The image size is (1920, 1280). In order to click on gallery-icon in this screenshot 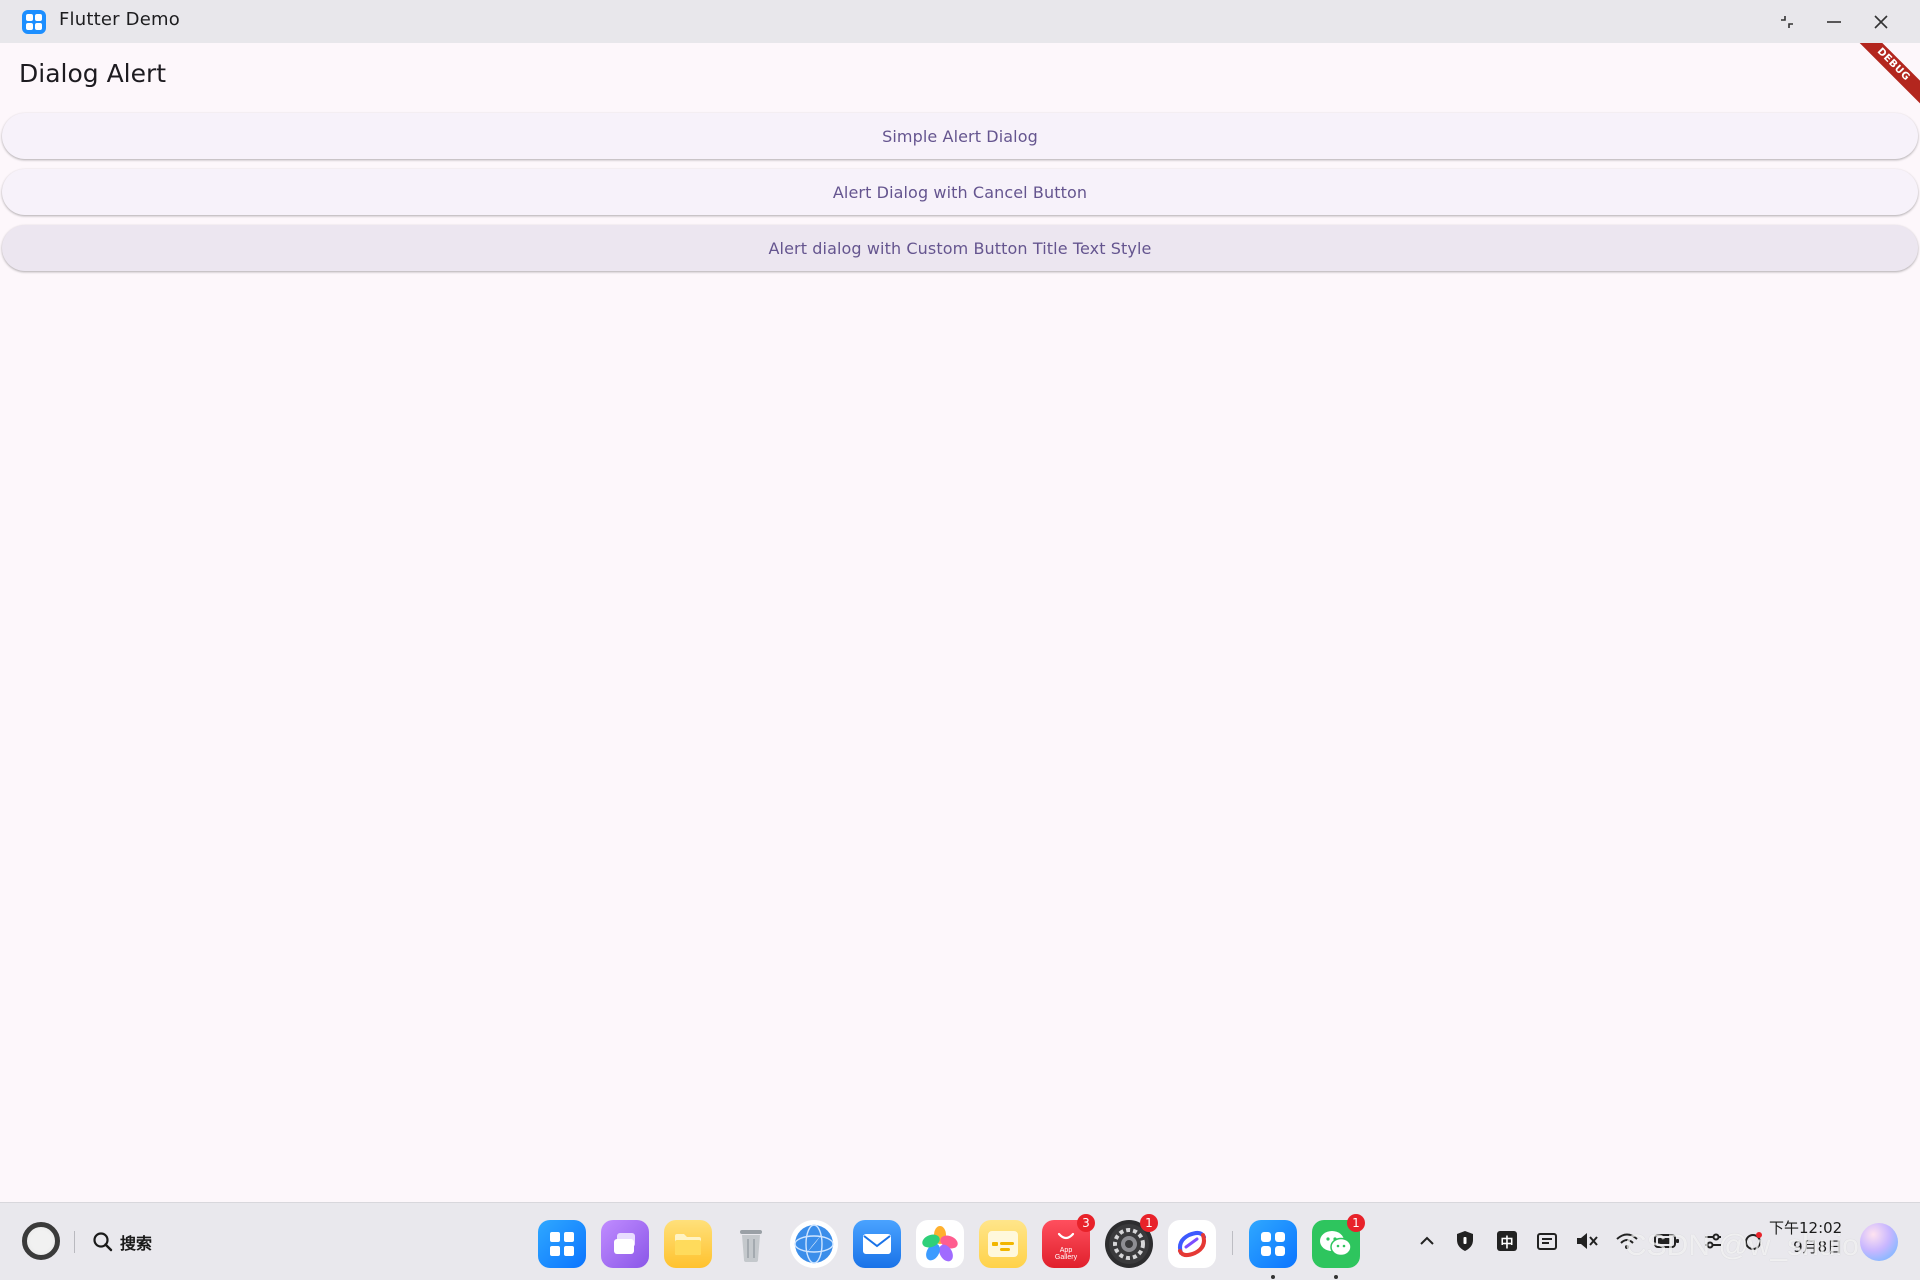, I will do `click(940, 1244)`.